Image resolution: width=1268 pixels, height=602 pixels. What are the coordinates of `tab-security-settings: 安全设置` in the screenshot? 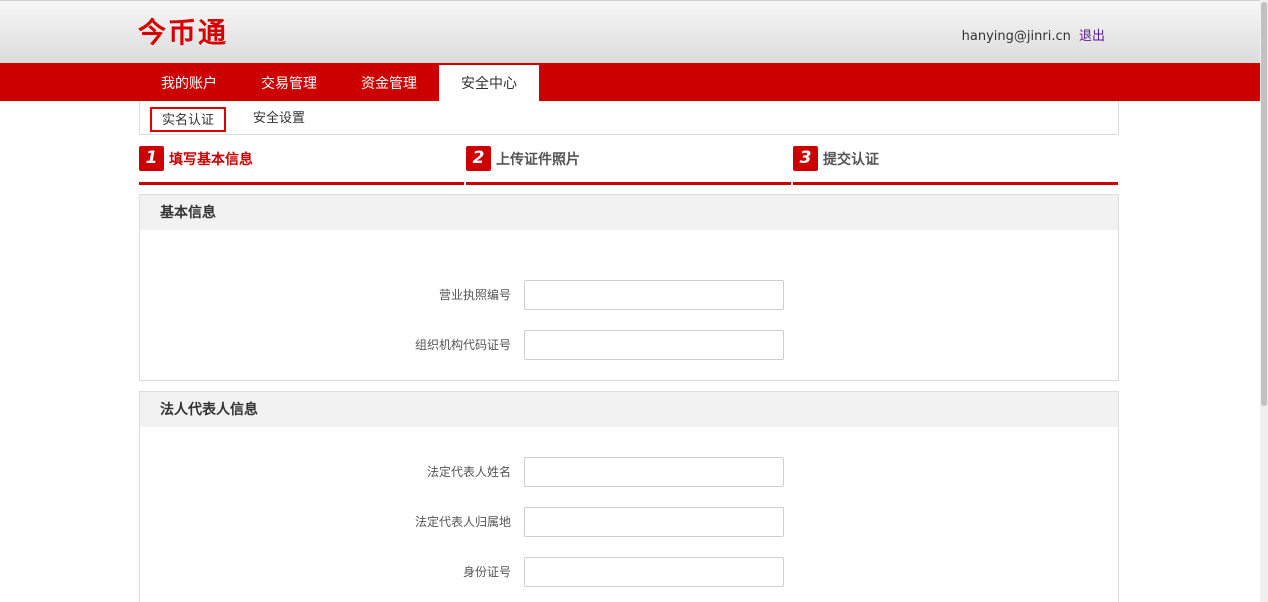 It's located at (279, 119).